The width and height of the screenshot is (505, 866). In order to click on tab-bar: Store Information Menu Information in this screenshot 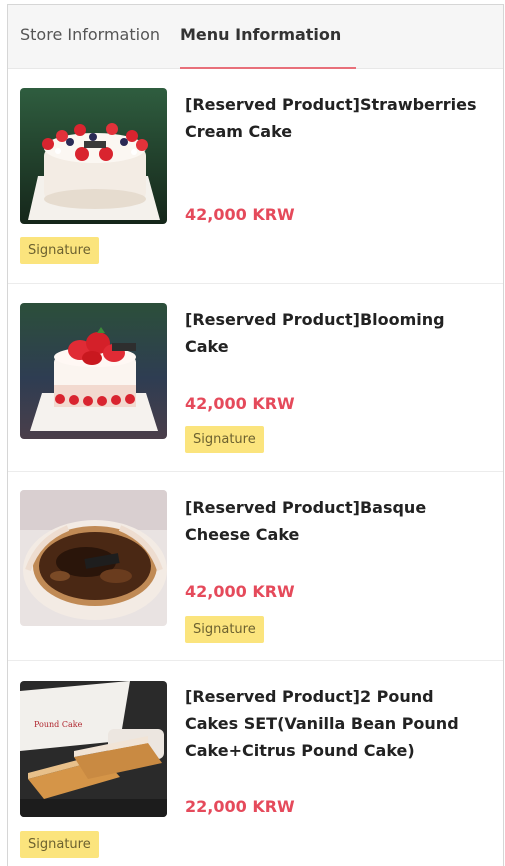, I will do `click(255, 37)`.